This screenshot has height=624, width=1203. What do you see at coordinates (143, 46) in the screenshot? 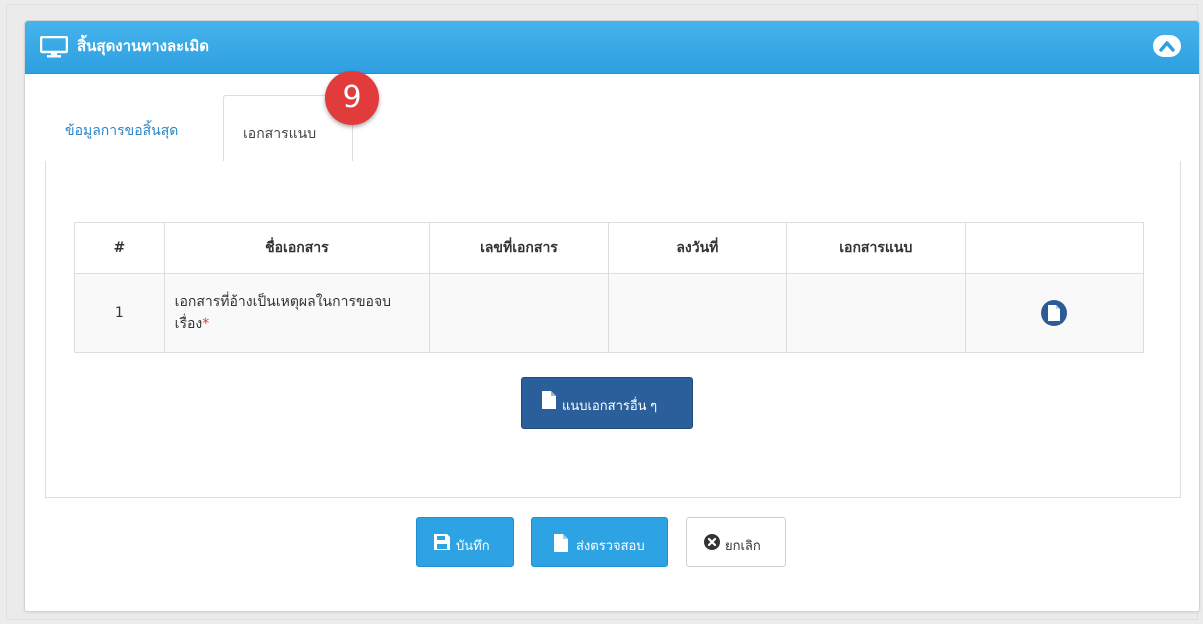
I see `panel-title: สิ้นสุดงานทางละเมิด` at bounding box center [143, 46].